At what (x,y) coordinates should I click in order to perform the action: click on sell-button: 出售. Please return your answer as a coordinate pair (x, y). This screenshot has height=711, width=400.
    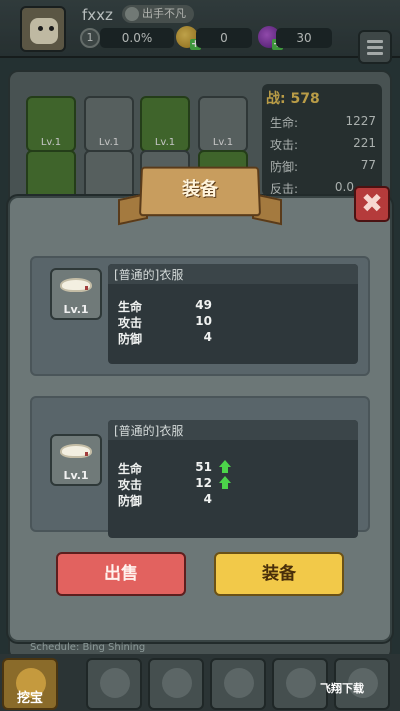
    Looking at the image, I should click on (121, 574).